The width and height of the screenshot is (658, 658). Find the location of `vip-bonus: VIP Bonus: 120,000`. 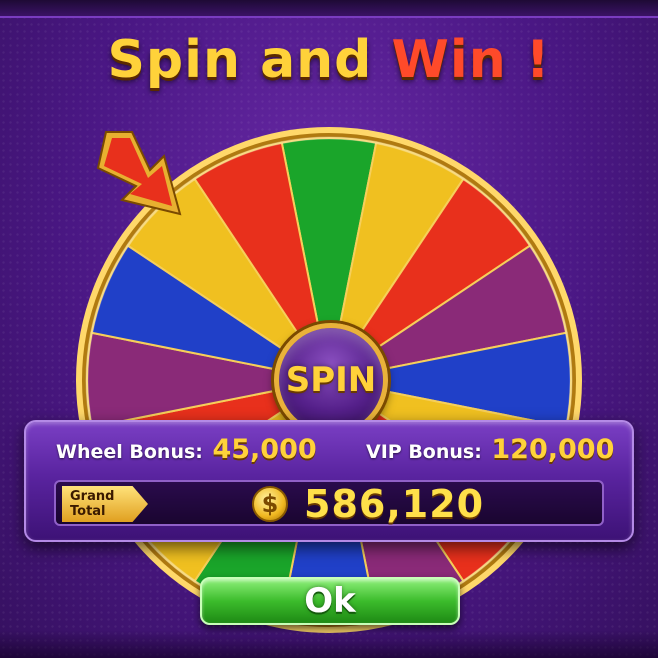

vip-bonus: VIP Bonus: 120,000 is located at coordinates (490, 449).